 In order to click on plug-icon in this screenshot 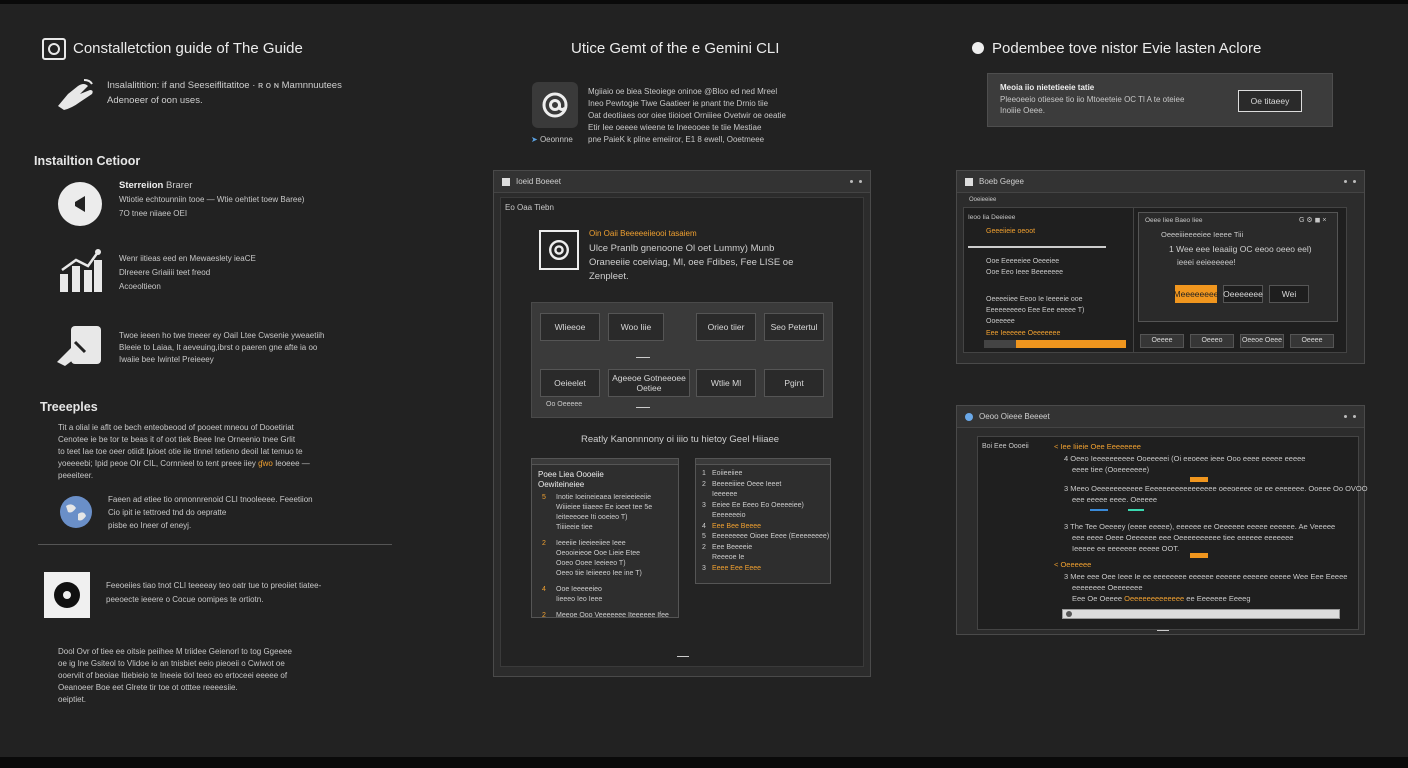, I will do `click(79, 345)`.